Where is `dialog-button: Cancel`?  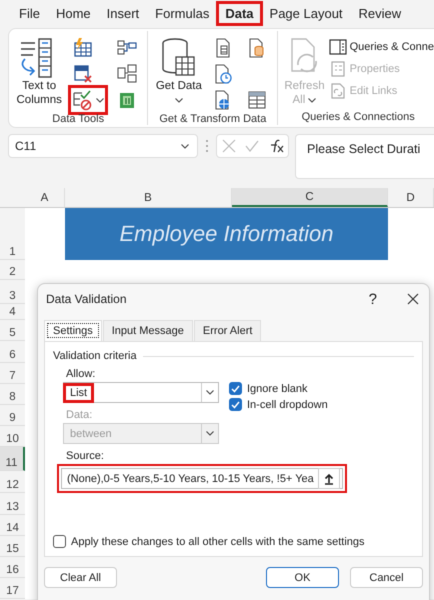
dialog-button: Cancel is located at coordinates (386, 577).